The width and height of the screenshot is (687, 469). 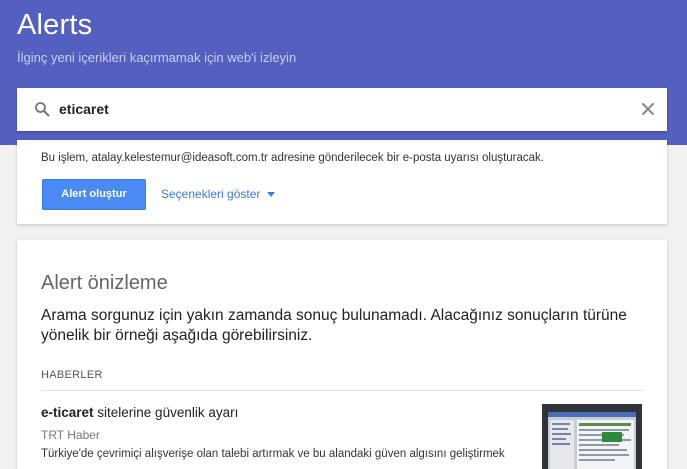 I want to click on chevron-down-icon, so click(x=271, y=194).